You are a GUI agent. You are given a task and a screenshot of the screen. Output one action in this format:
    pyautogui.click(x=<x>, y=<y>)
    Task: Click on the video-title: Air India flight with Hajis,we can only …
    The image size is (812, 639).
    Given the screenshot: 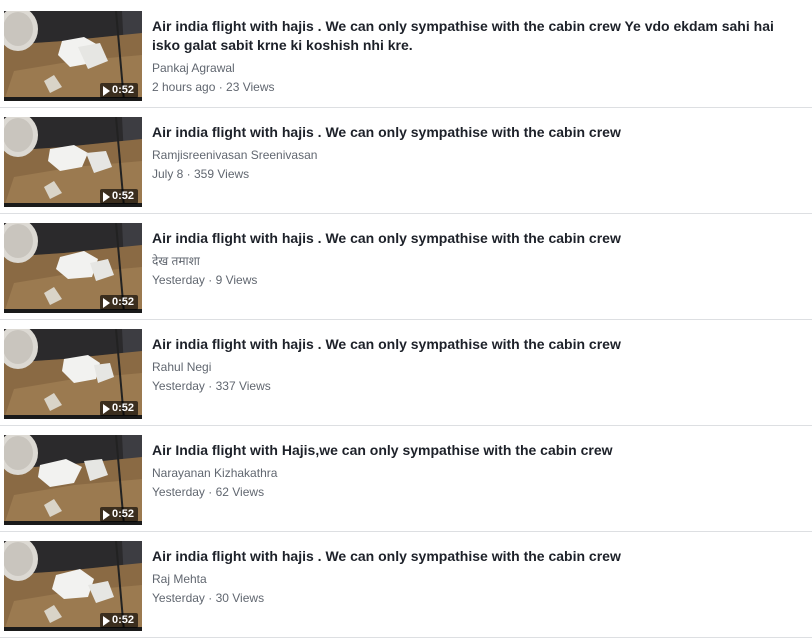 What is the action you would take?
    pyautogui.click(x=477, y=450)
    